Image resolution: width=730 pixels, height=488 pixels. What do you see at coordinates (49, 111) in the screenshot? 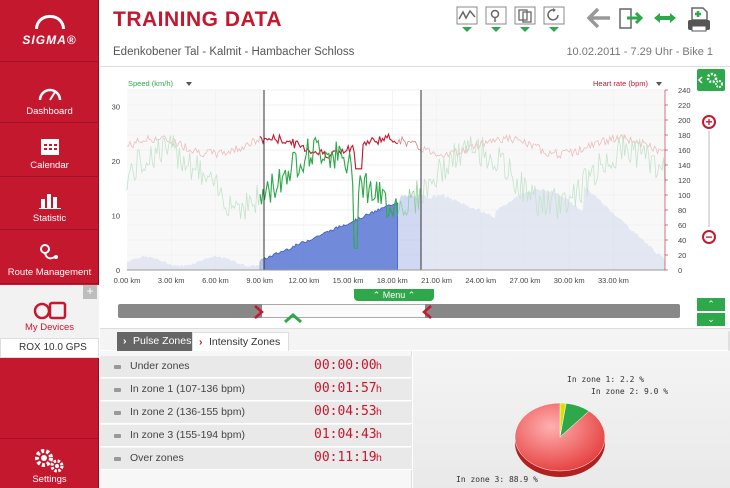
I see `sidebar-item-label: Dashboard` at bounding box center [49, 111].